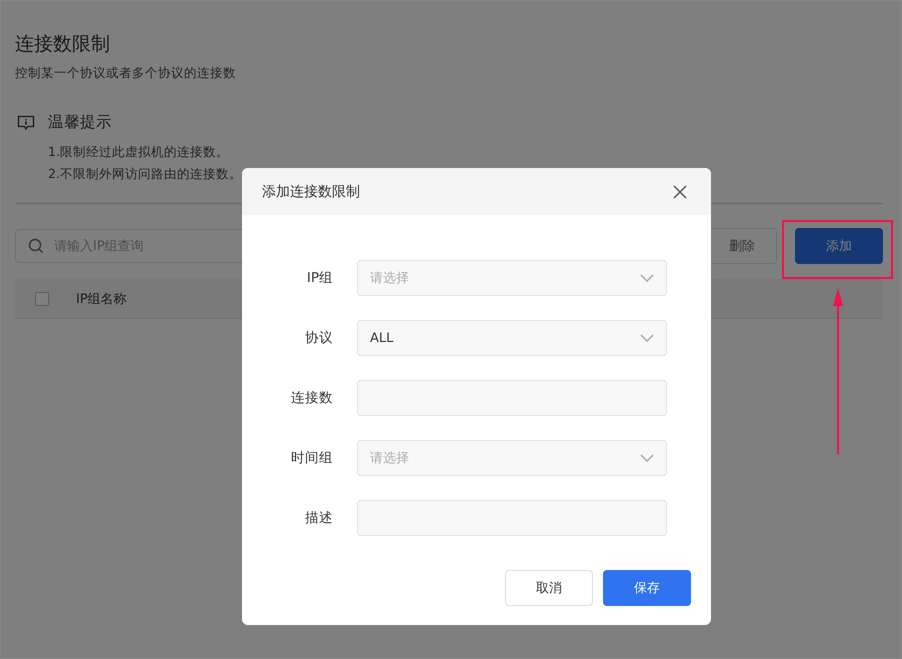  I want to click on select-field: ALL, so click(512, 338).